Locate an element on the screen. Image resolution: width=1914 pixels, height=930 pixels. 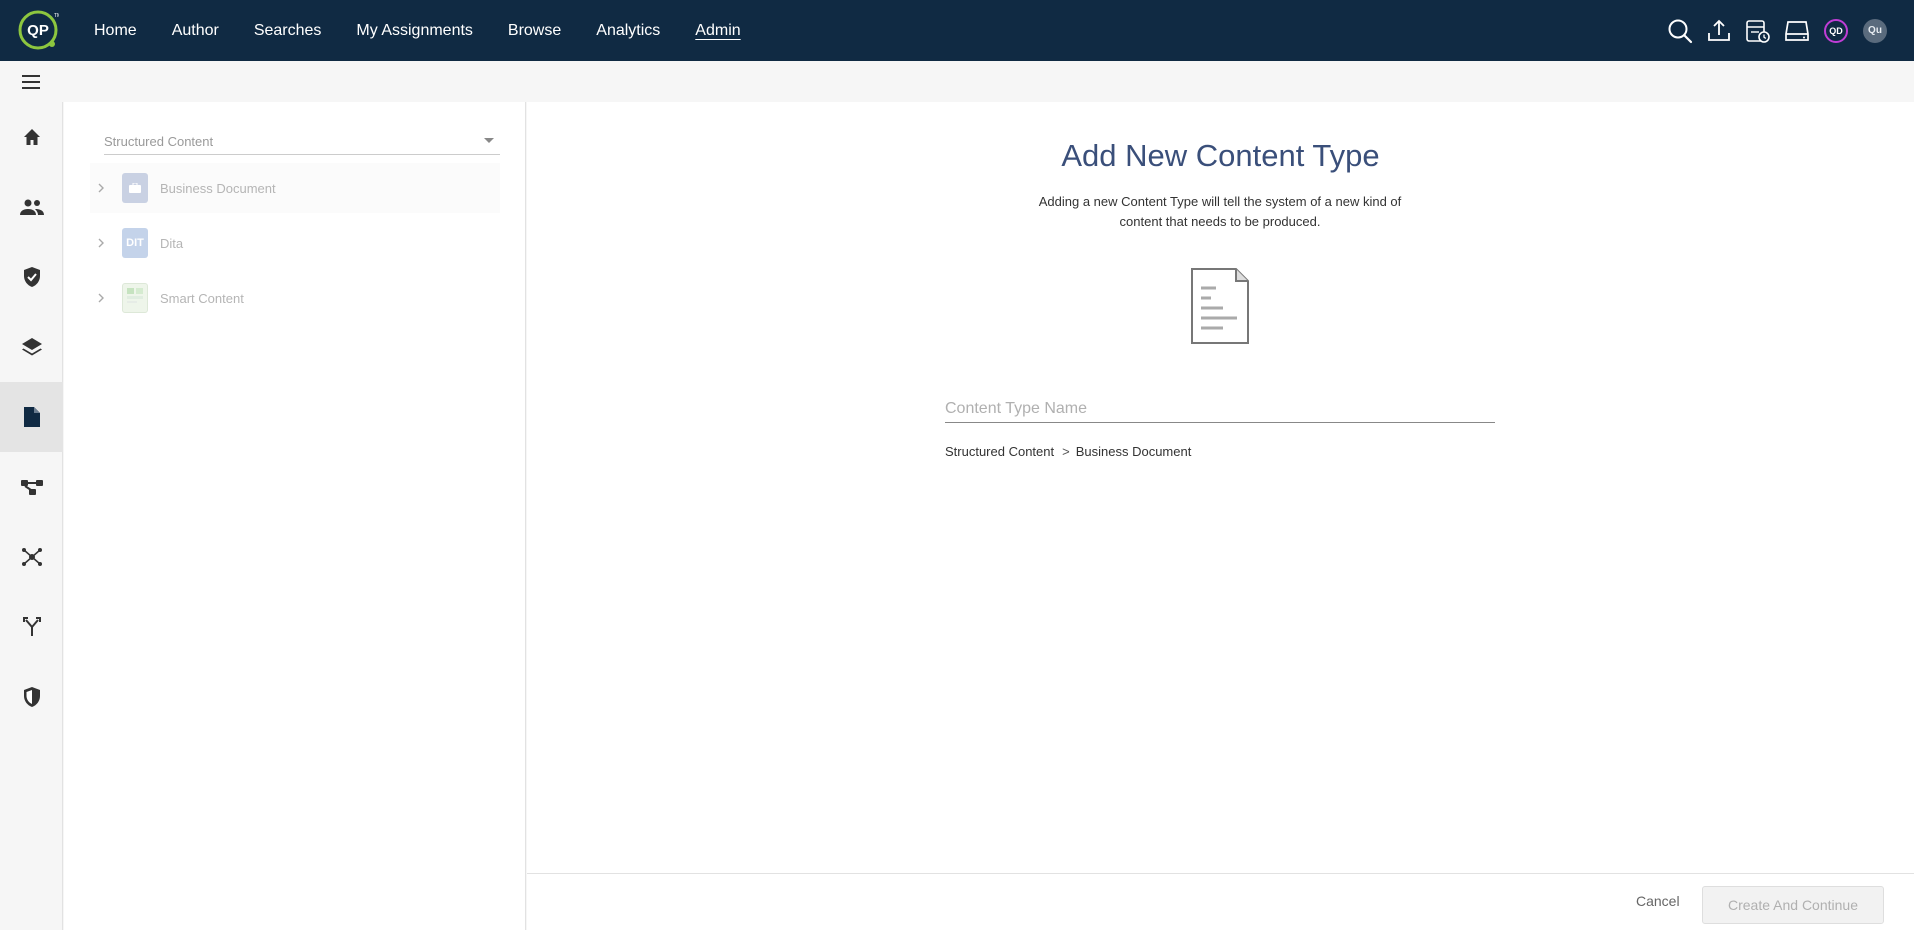
chevron-down-icon is located at coordinates (489, 140).